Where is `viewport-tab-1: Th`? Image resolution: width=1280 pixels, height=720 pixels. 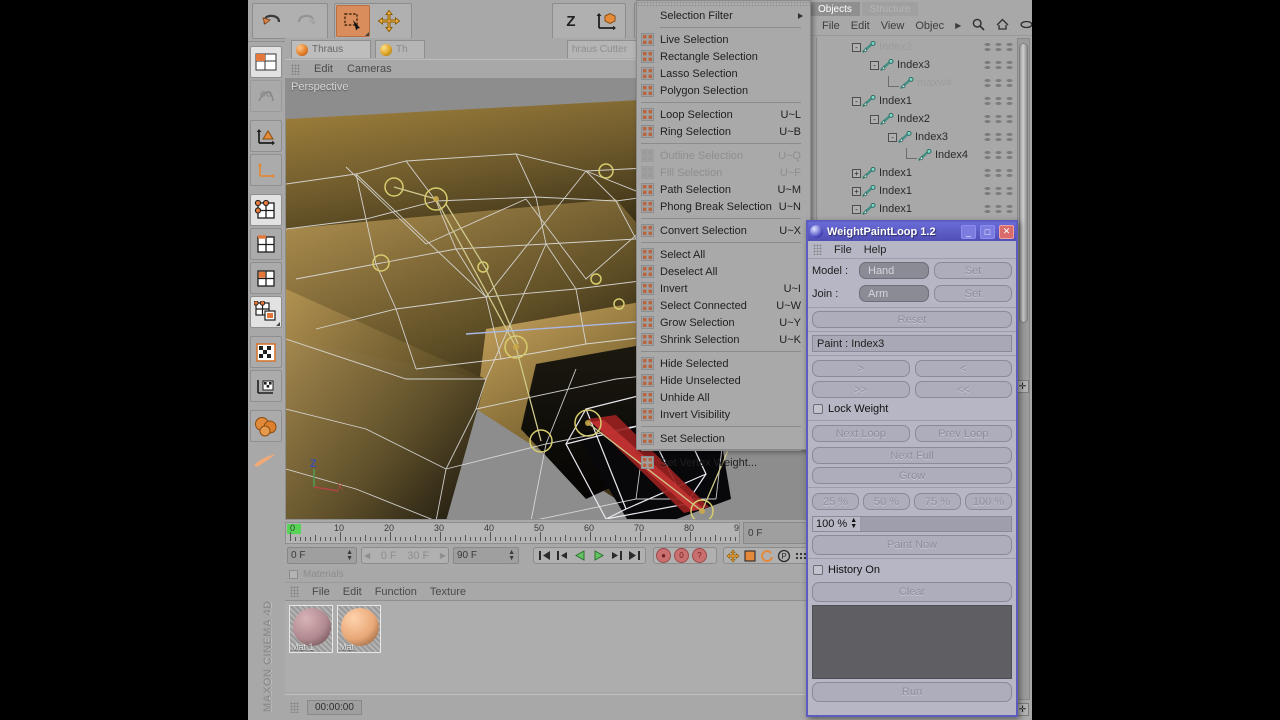 viewport-tab-1: Th is located at coordinates (400, 49).